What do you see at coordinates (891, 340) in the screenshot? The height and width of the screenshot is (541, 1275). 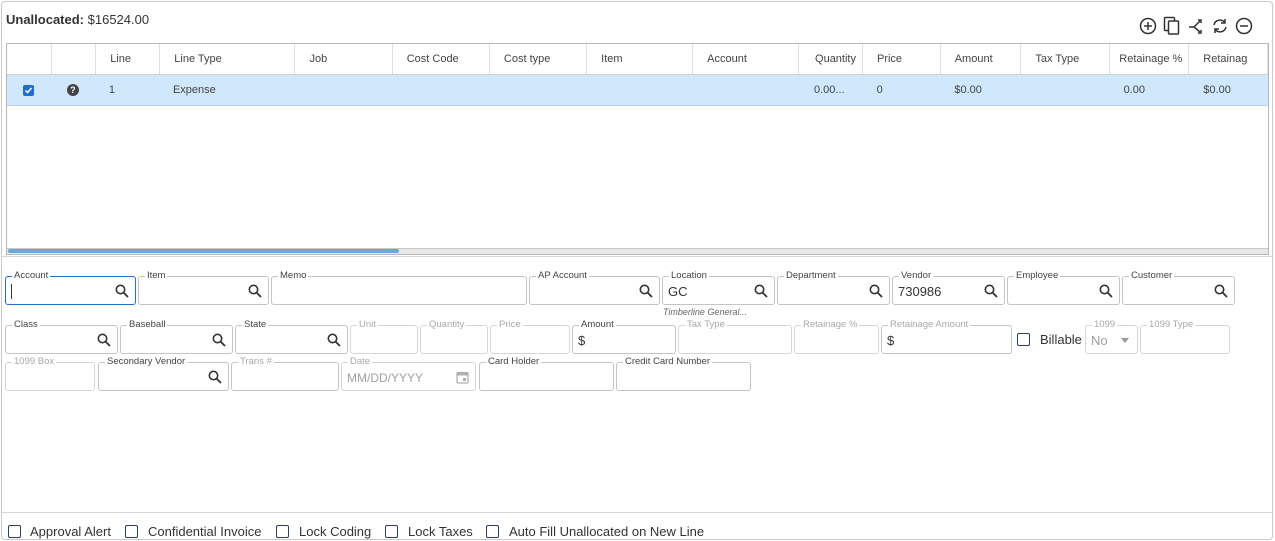 I see `retainage-amount-value: $` at bounding box center [891, 340].